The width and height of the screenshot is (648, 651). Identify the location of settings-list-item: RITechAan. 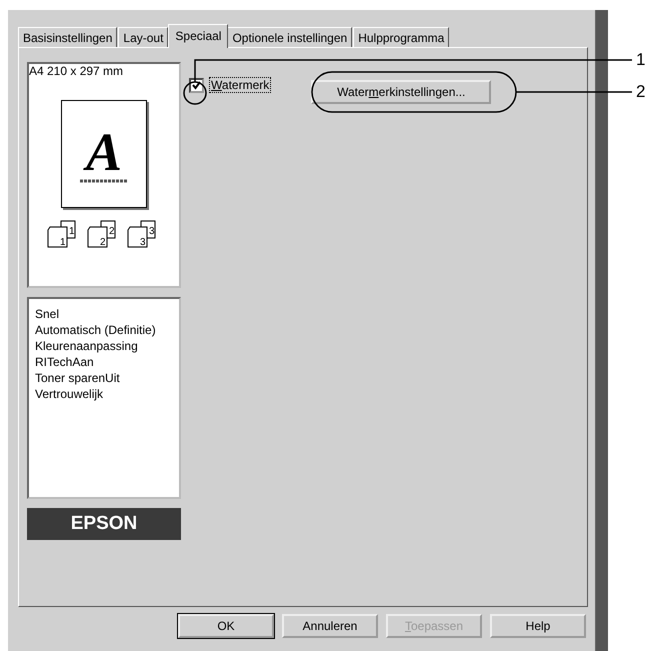
(64, 362).